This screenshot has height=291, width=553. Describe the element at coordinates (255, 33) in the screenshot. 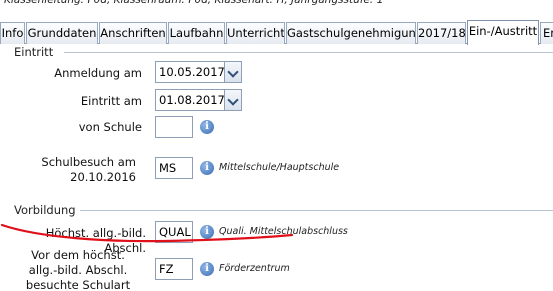

I see `tab-unterricht: Unterricht` at that location.